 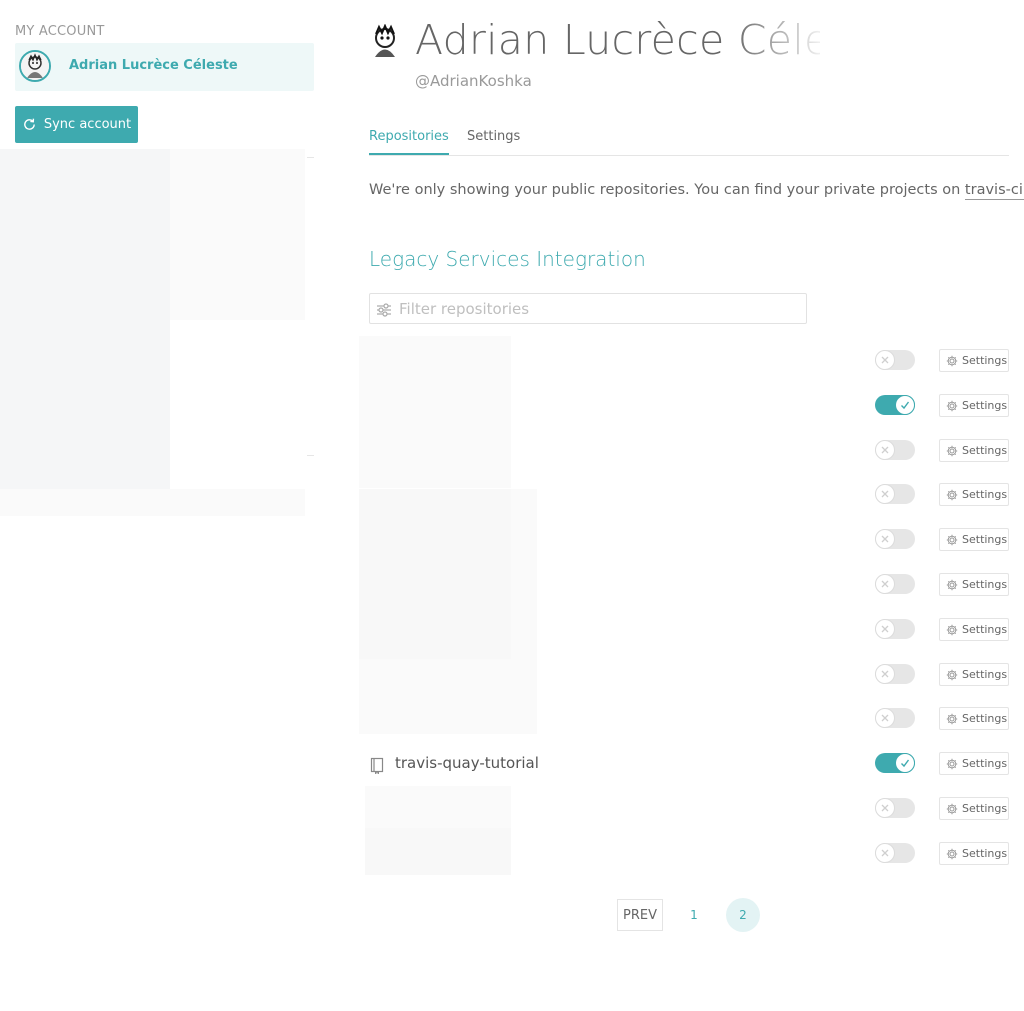 What do you see at coordinates (385, 40) in the screenshot?
I see `profile-avatar` at bounding box center [385, 40].